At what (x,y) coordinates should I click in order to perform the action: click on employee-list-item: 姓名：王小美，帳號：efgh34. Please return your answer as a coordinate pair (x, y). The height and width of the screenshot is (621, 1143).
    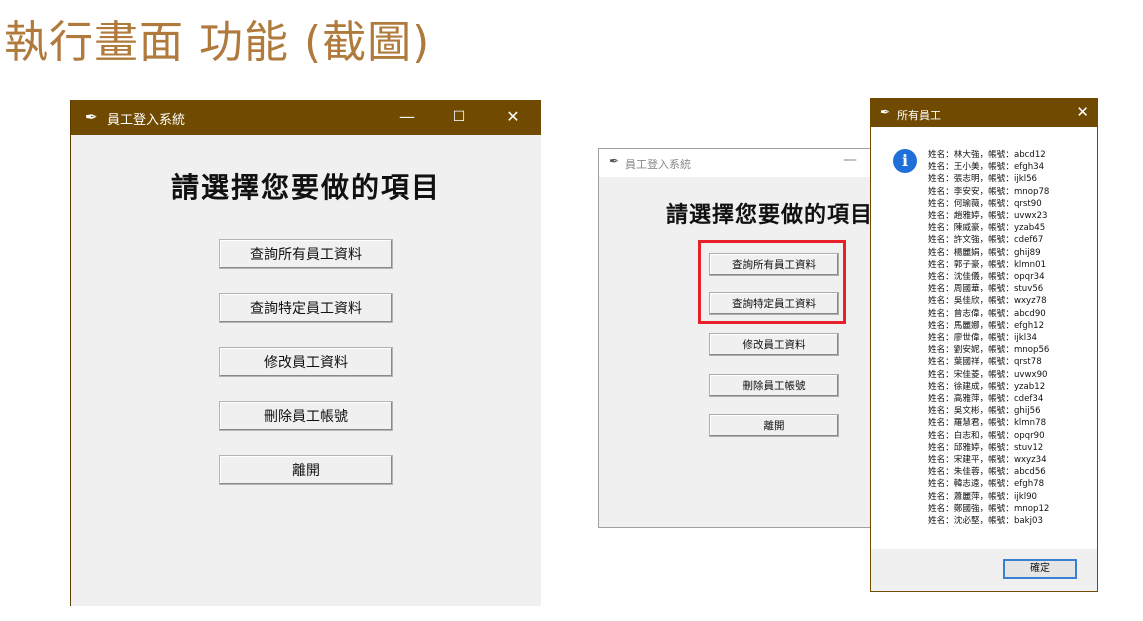
    Looking at the image, I should click on (986, 167).